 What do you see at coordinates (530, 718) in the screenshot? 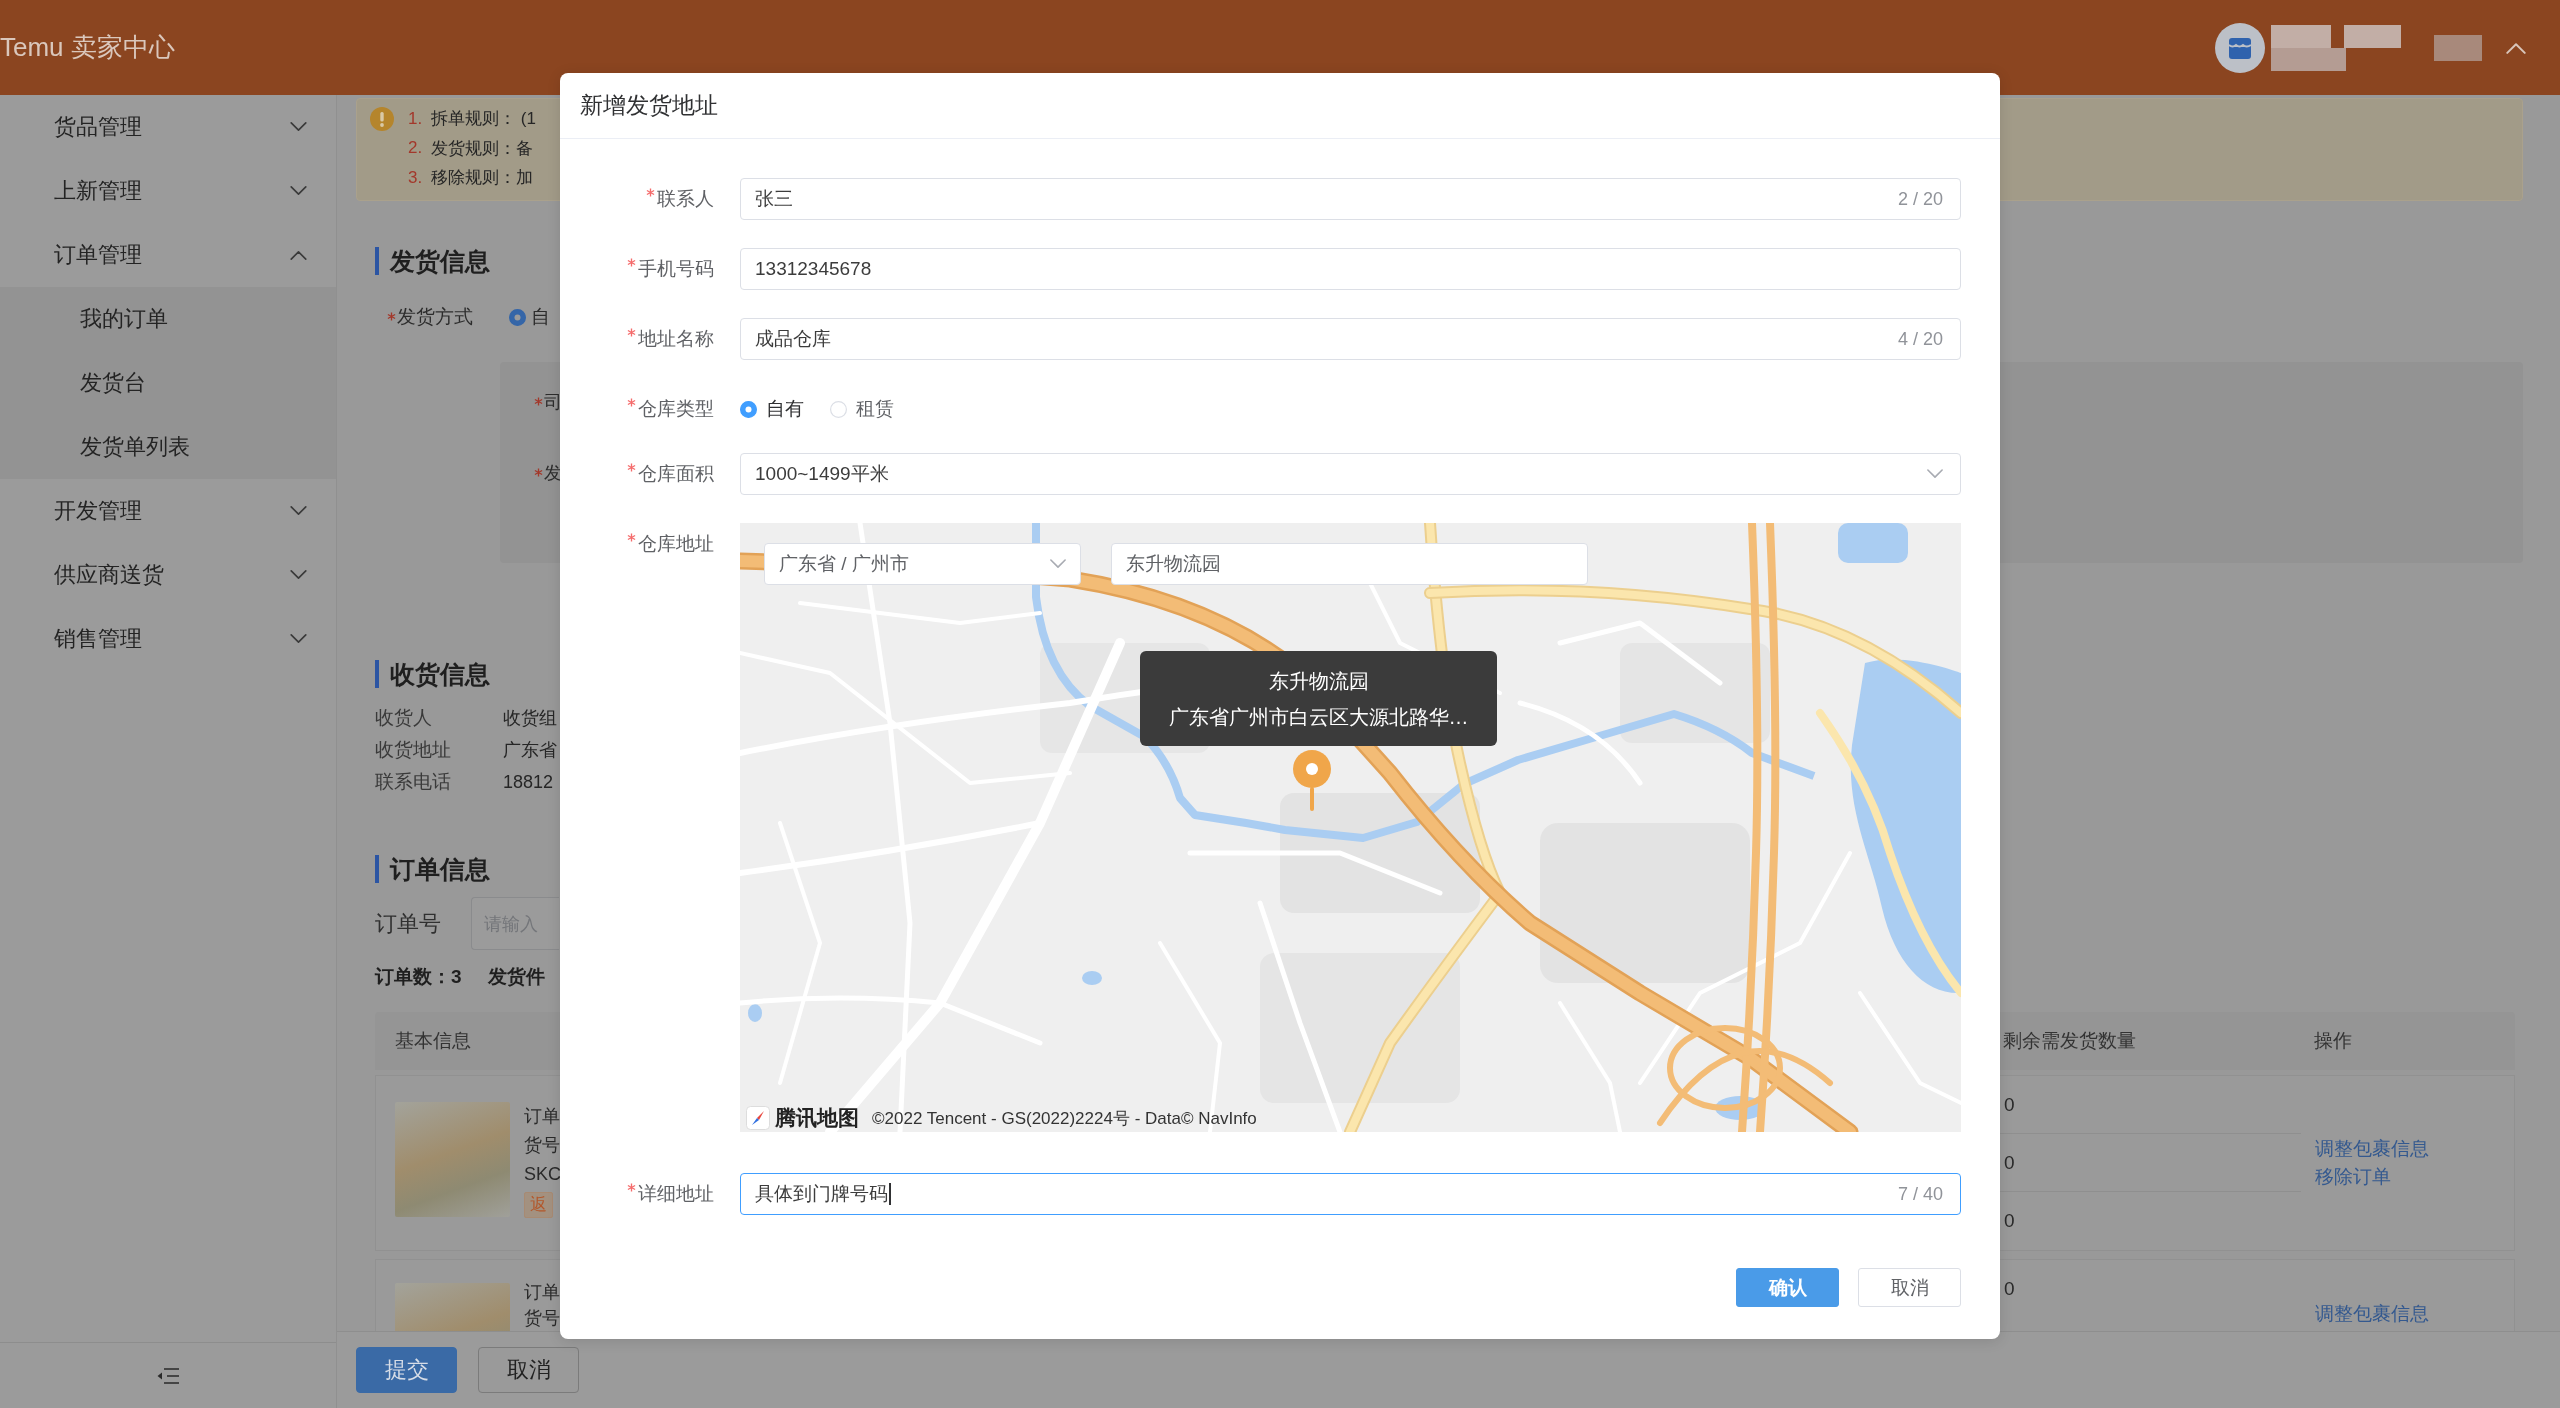
I see `info-value: 收货组` at bounding box center [530, 718].